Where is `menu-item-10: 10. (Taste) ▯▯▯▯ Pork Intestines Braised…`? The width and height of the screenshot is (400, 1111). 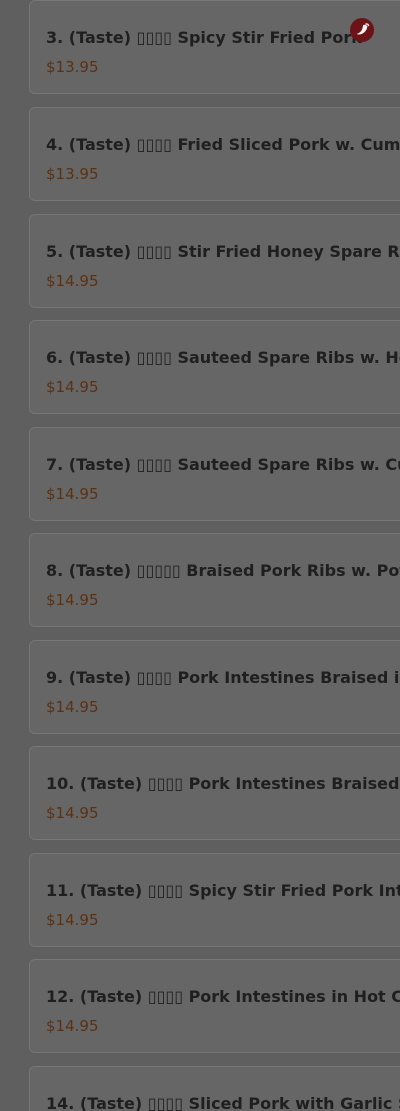
menu-item-10: 10. (Taste) ▯▯▯▯ Pork Intestines Braised… is located at coordinates (214, 793).